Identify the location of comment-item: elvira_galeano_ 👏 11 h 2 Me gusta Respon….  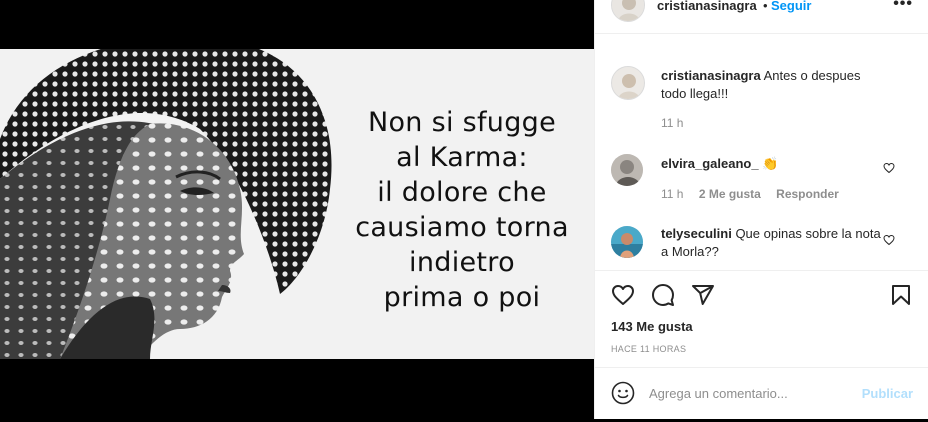
(762, 177).